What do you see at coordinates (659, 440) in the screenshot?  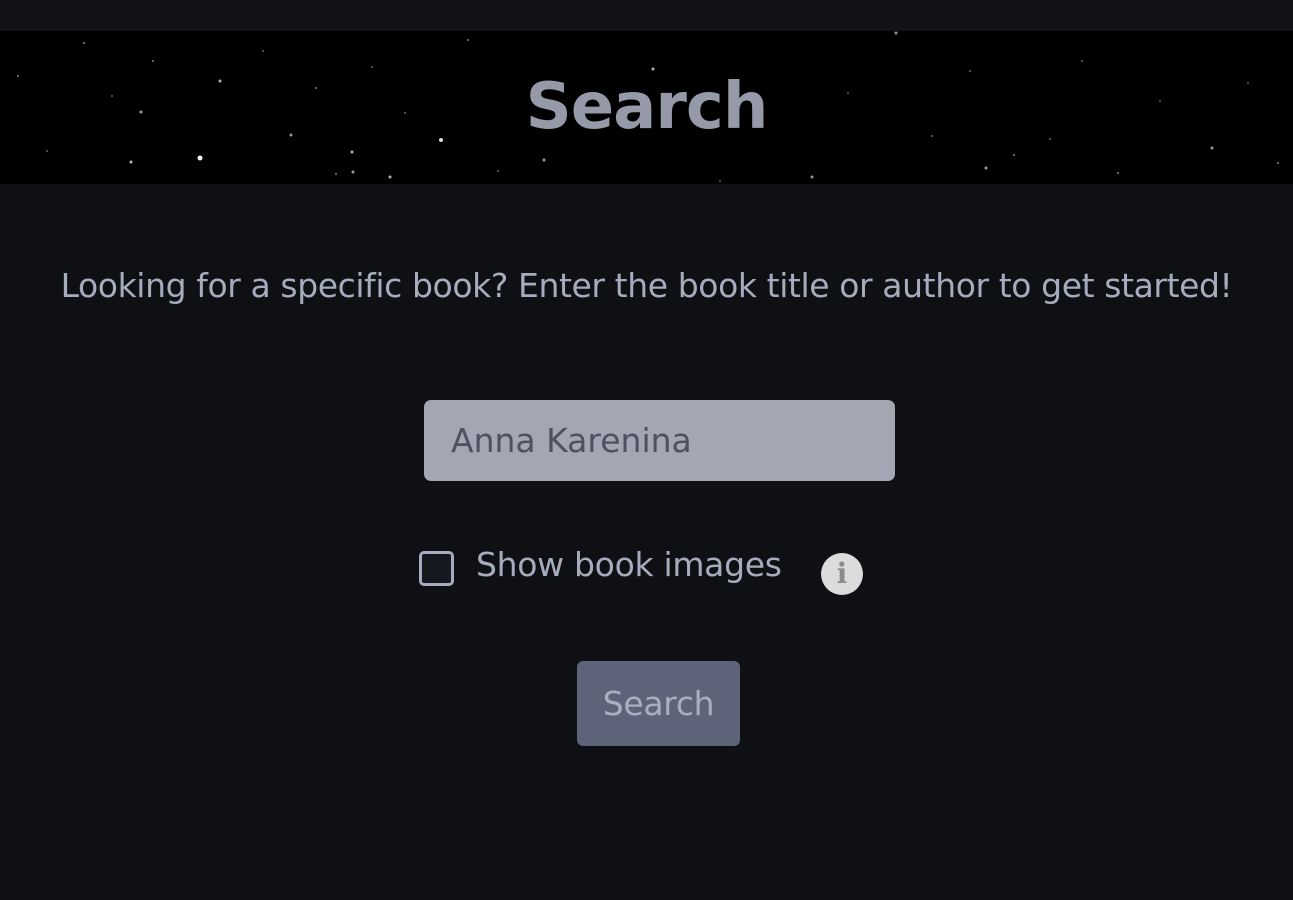 I see `search-input` at bounding box center [659, 440].